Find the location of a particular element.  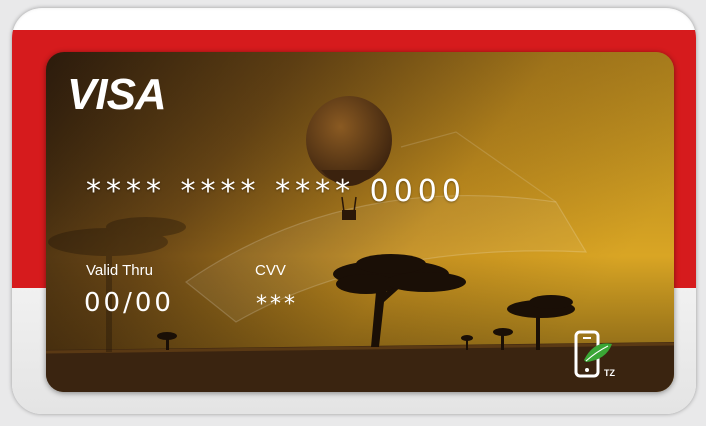

cvv-value: *** is located at coordinates (277, 304).